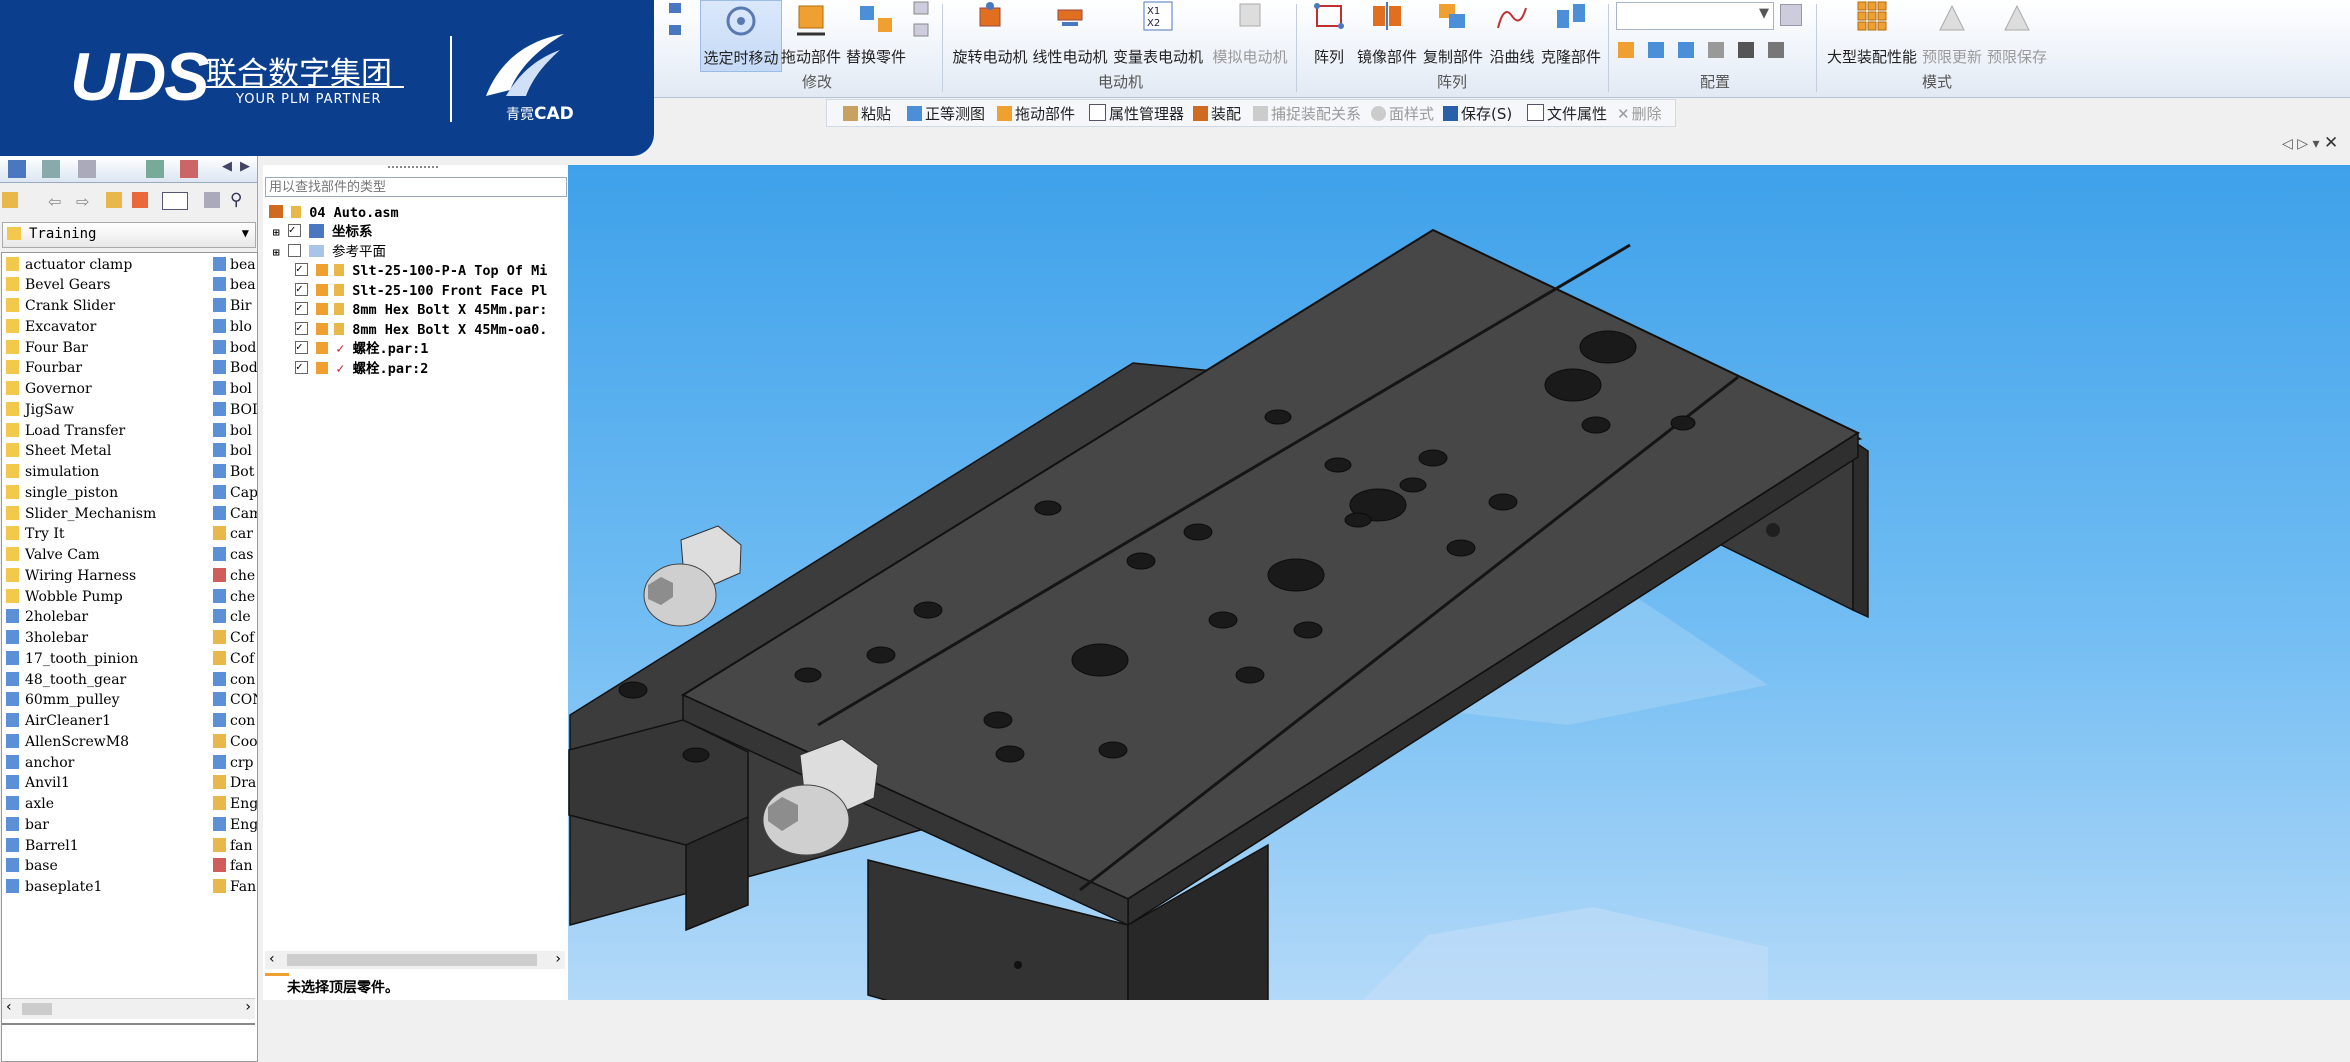 Image resolution: width=2350 pixels, height=1062 pixels. Describe the element at coordinates (54, 201) in the screenshot. I see `back-icon: ⇦` at that location.